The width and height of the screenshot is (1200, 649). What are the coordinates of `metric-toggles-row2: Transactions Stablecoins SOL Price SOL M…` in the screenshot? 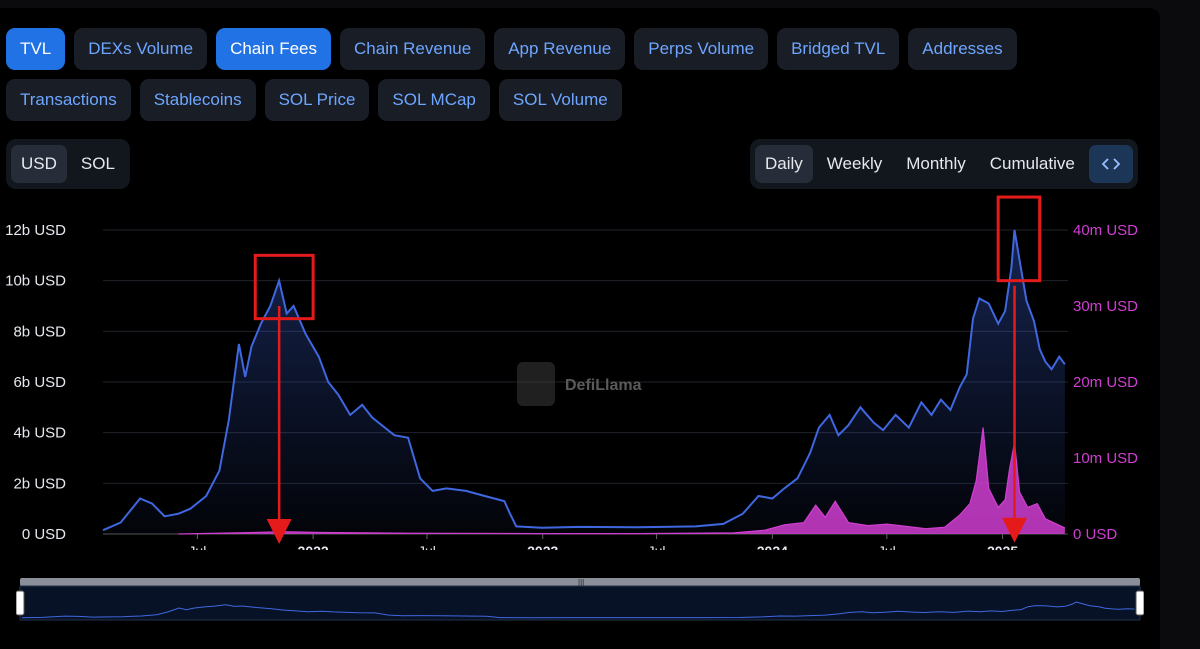 It's located at (314, 100).